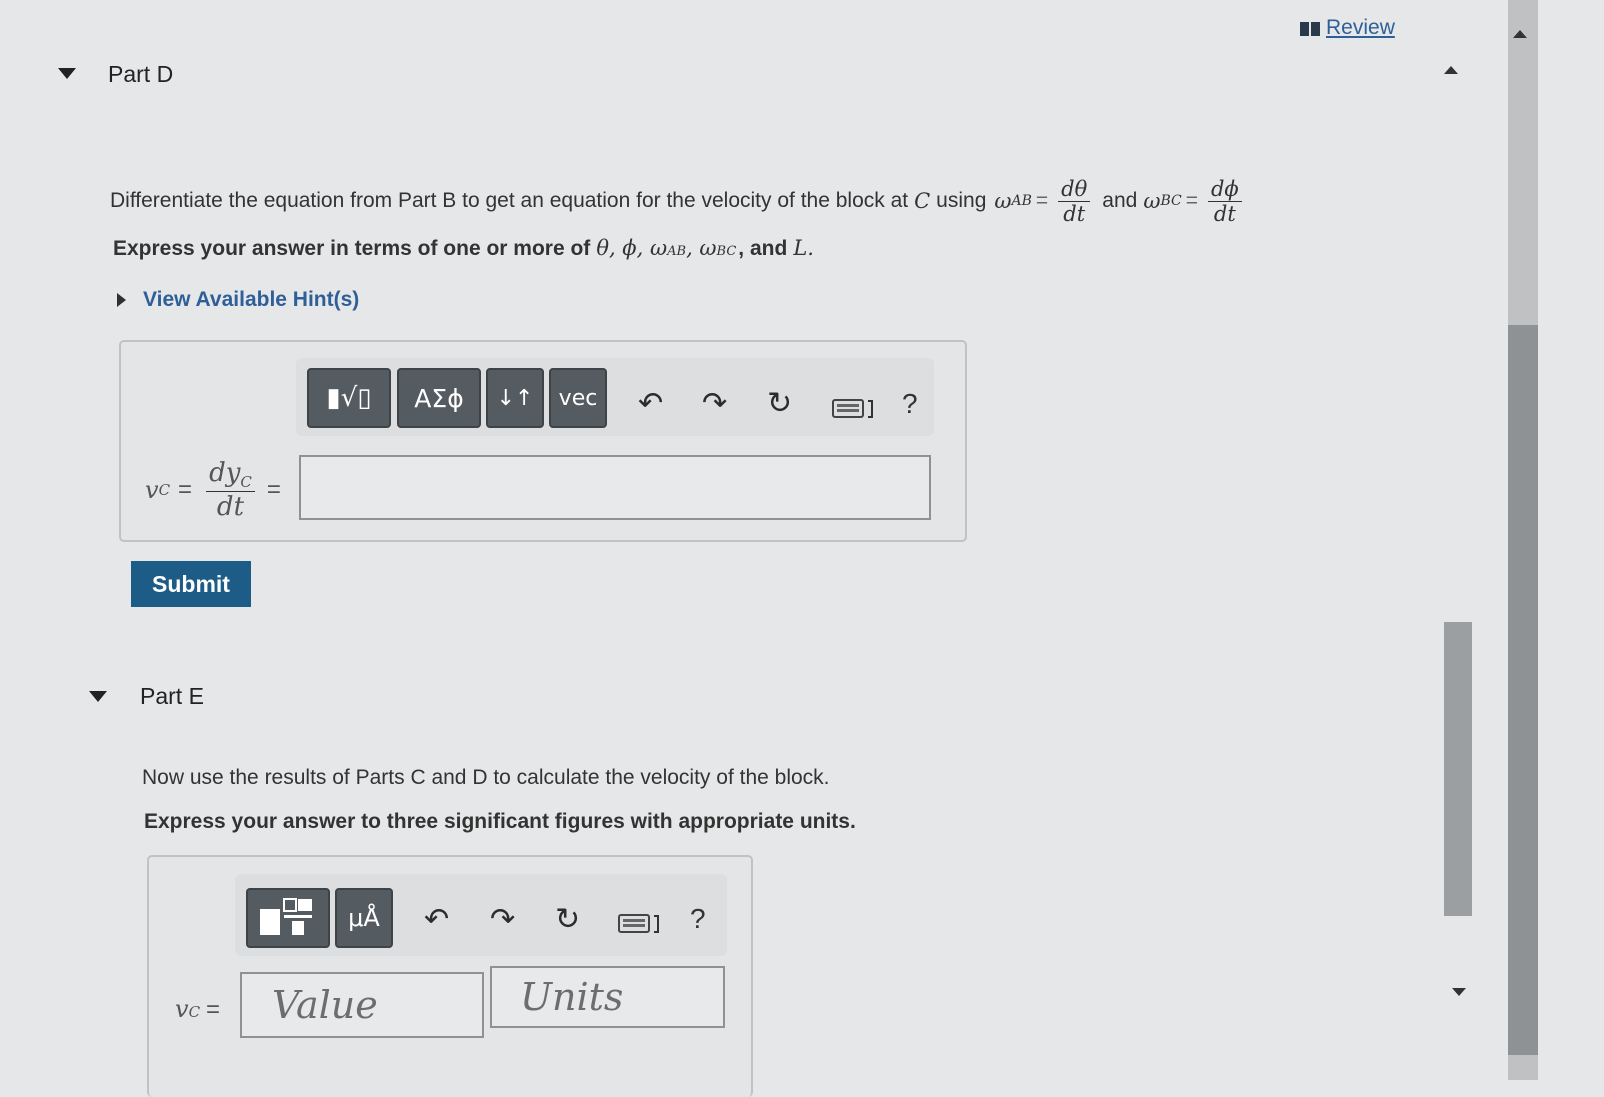 This screenshot has height=1097, width=1604. Describe the element at coordinates (436, 919) in the screenshot. I see `undo-icon-2: ↶` at that location.